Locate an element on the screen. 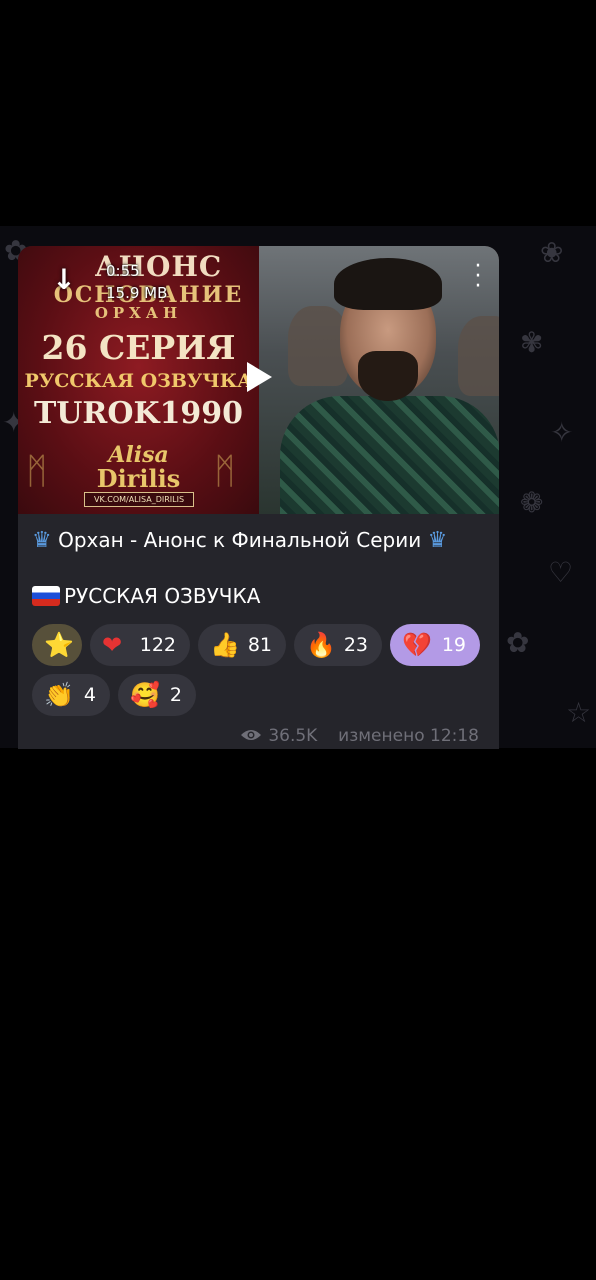  poster-episode-text: 26 СЕРИЯ is located at coordinates (138, 347).